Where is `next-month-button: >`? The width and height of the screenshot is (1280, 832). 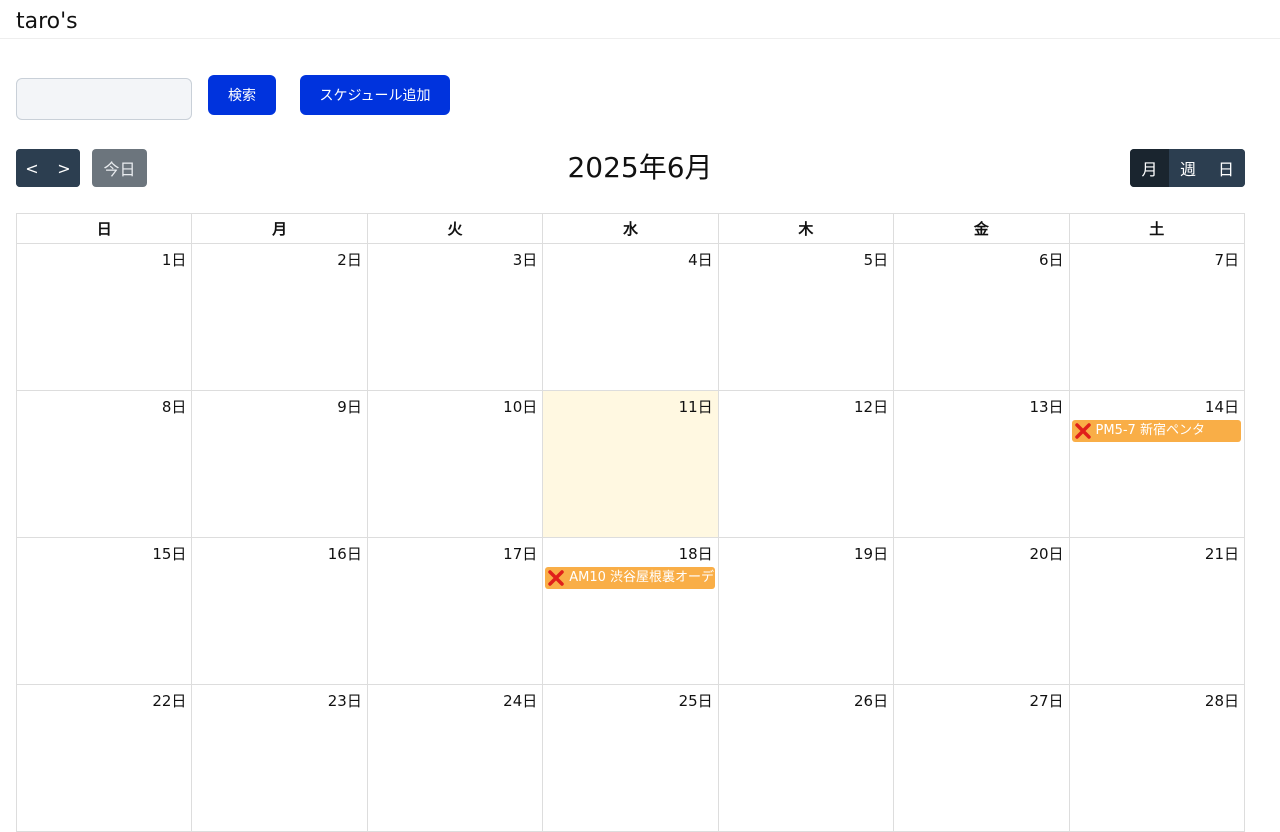
next-month-button: > is located at coordinates (64, 168).